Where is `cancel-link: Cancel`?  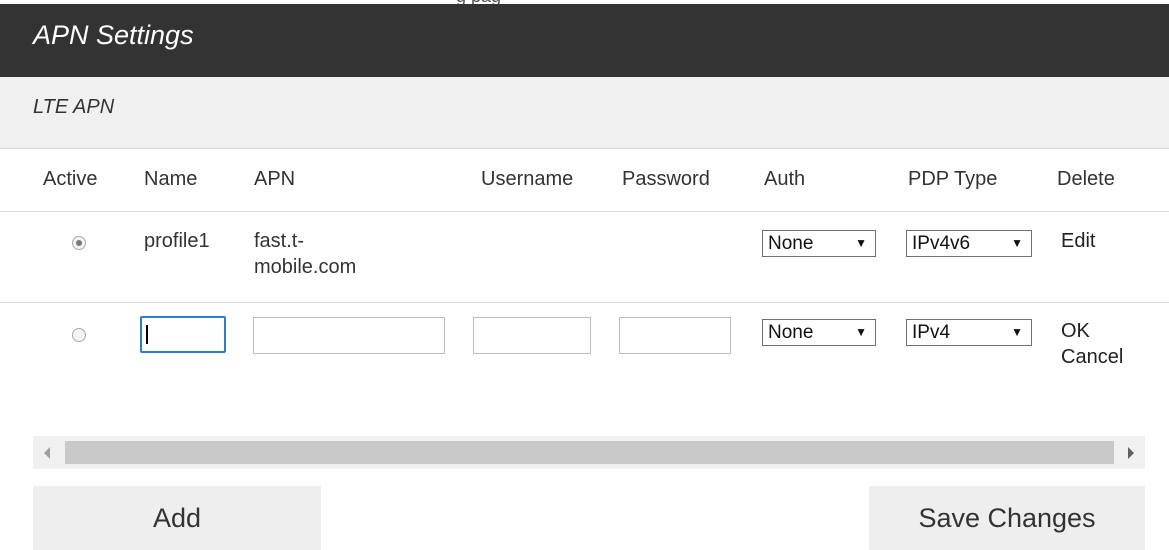
cancel-link: Cancel is located at coordinates (1092, 357).